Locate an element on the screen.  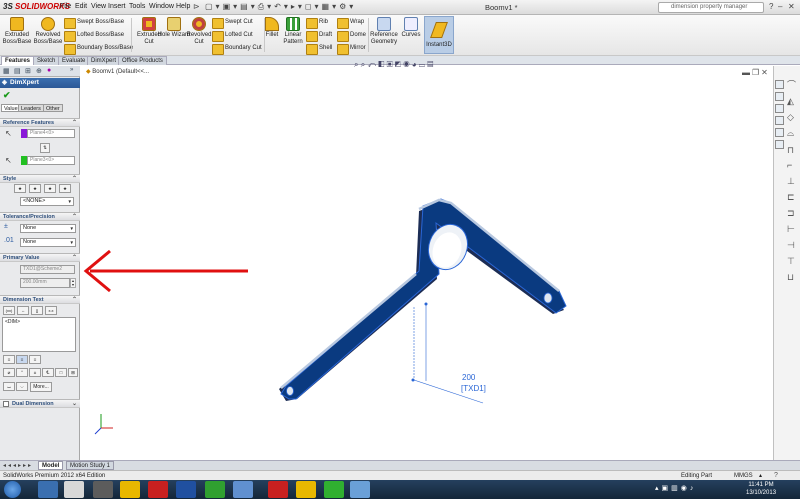
menu-insert: Insert is located at coordinates (117, 6).